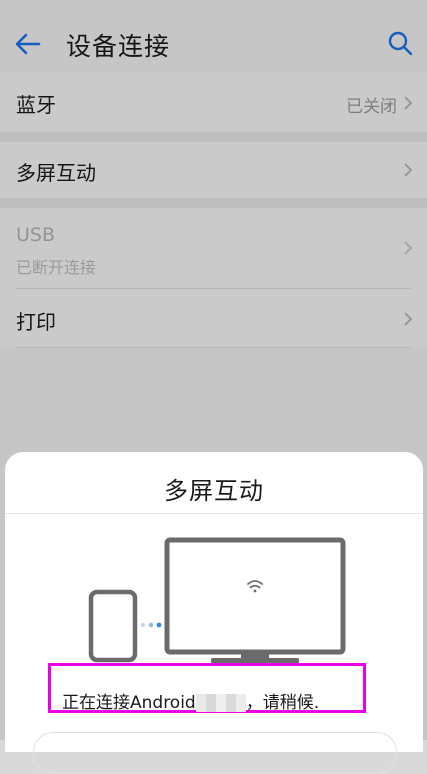  What do you see at coordinates (214, 491) in the screenshot?
I see `sheet-title: 多屏互动` at bounding box center [214, 491].